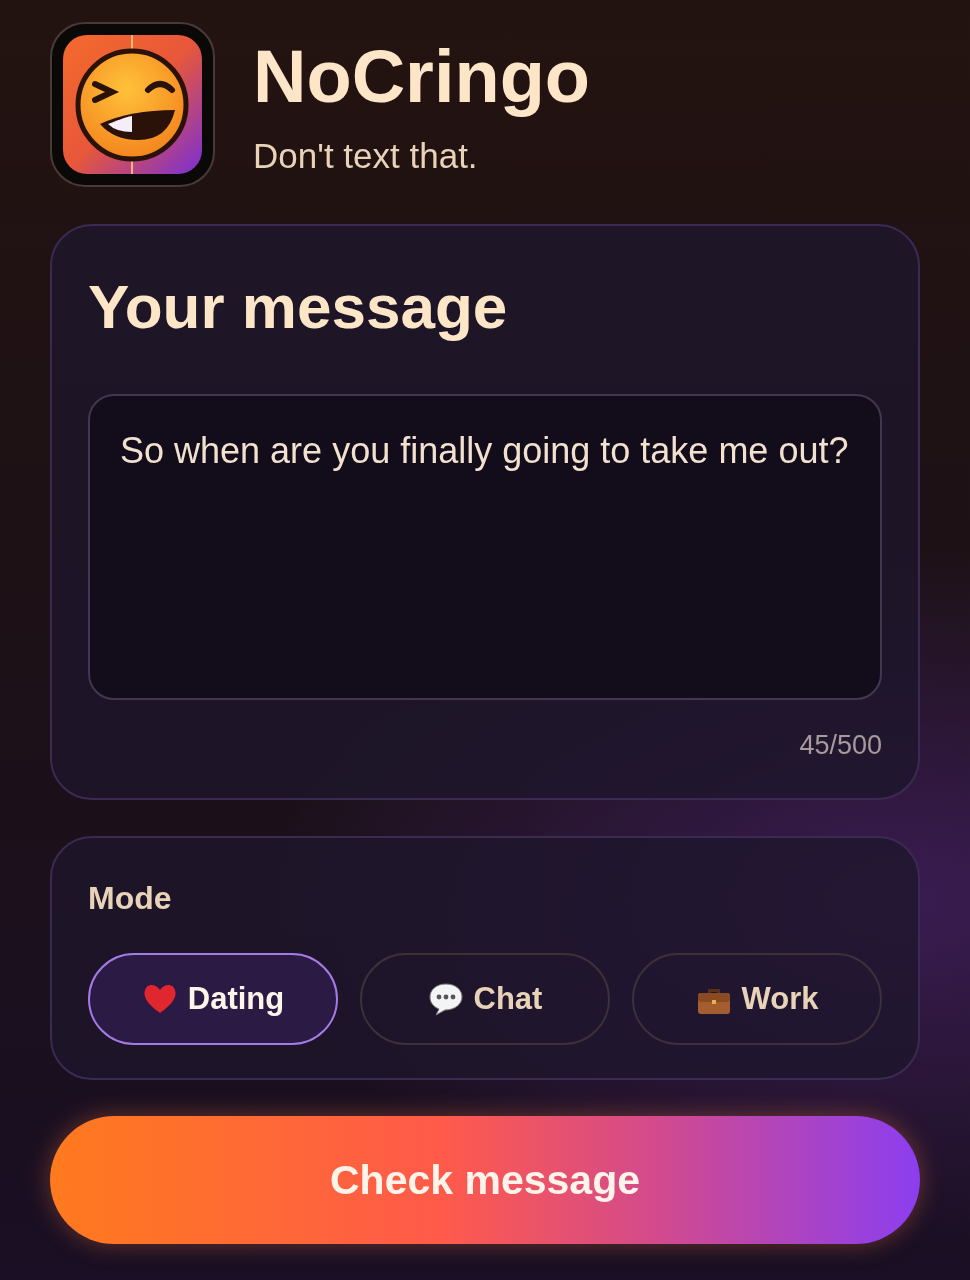 This screenshot has width=970, height=1280. Describe the element at coordinates (130, 898) in the screenshot. I see `mode-label: Mode` at that location.